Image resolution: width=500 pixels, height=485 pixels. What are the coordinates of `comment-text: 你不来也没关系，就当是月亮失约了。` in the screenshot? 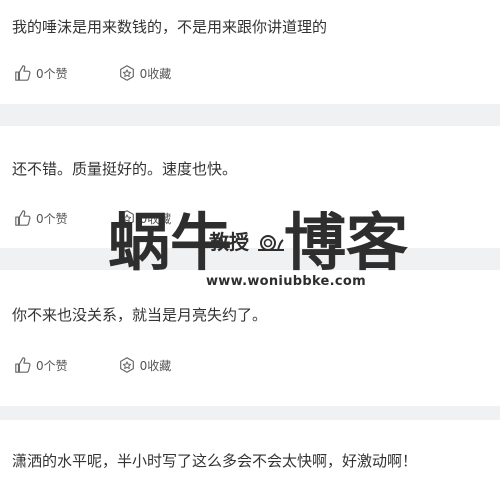 It's located at (140, 315).